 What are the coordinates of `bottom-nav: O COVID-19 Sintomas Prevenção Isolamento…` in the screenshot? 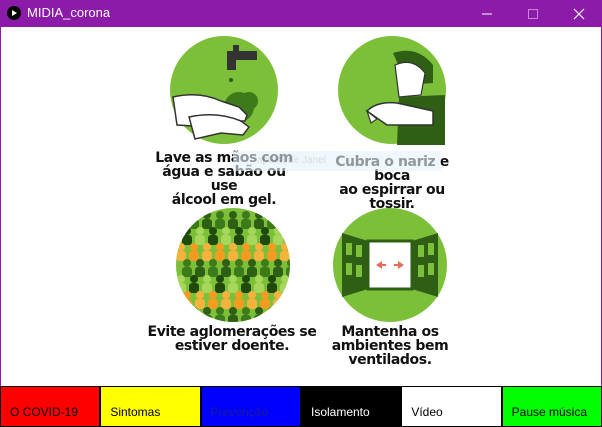 It's located at (301, 406).